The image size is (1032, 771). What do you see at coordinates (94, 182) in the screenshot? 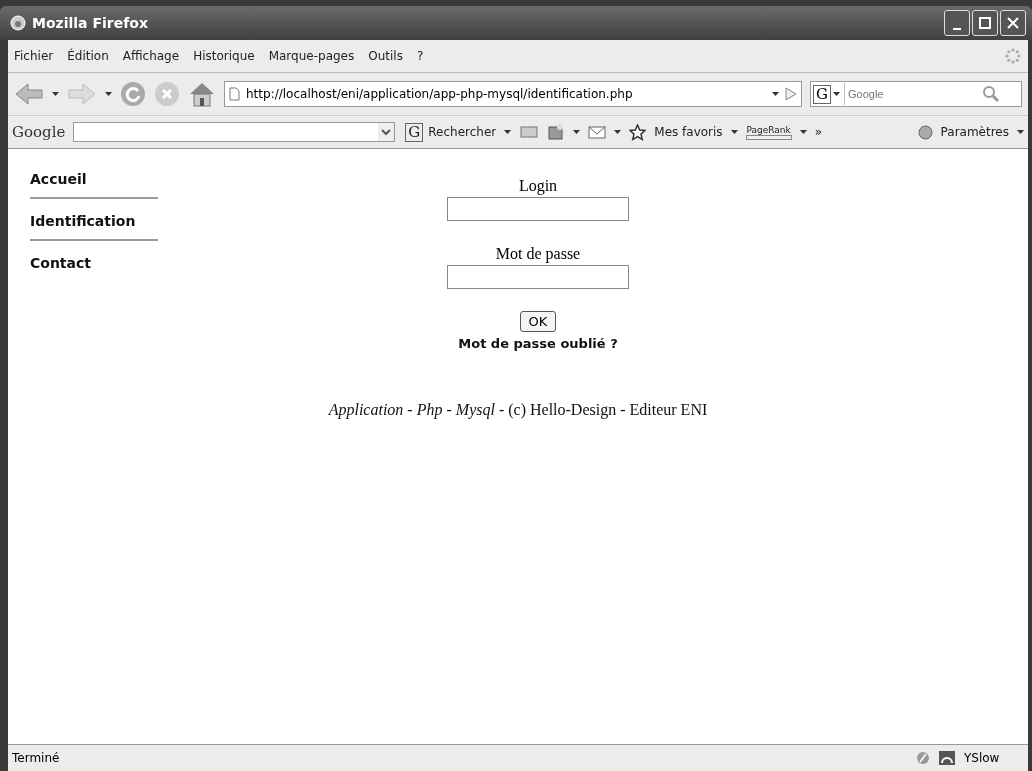
I see `nav-link: Accueil` at bounding box center [94, 182].